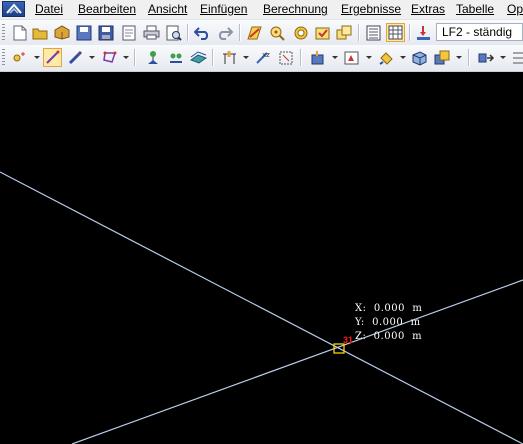 The image size is (523, 444). Describe the element at coordinates (153, 57) in the screenshot. I see `support-icon` at that location.